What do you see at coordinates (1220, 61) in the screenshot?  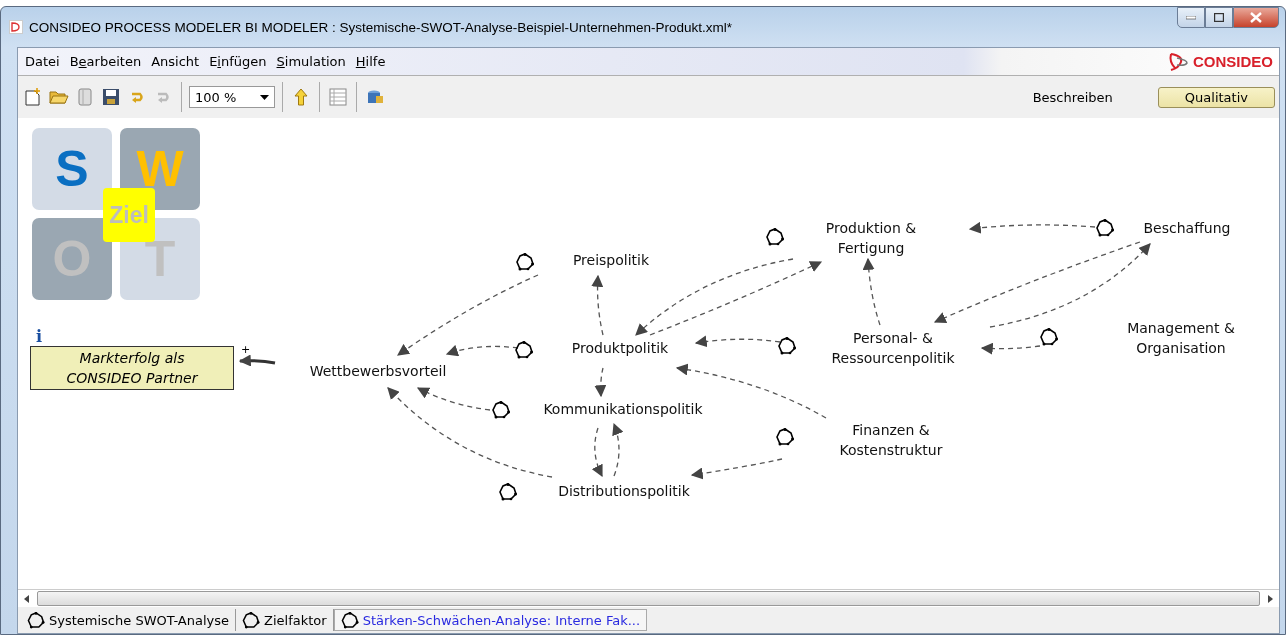 I see `brand-logo: CONSIDEO` at bounding box center [1220, 61].